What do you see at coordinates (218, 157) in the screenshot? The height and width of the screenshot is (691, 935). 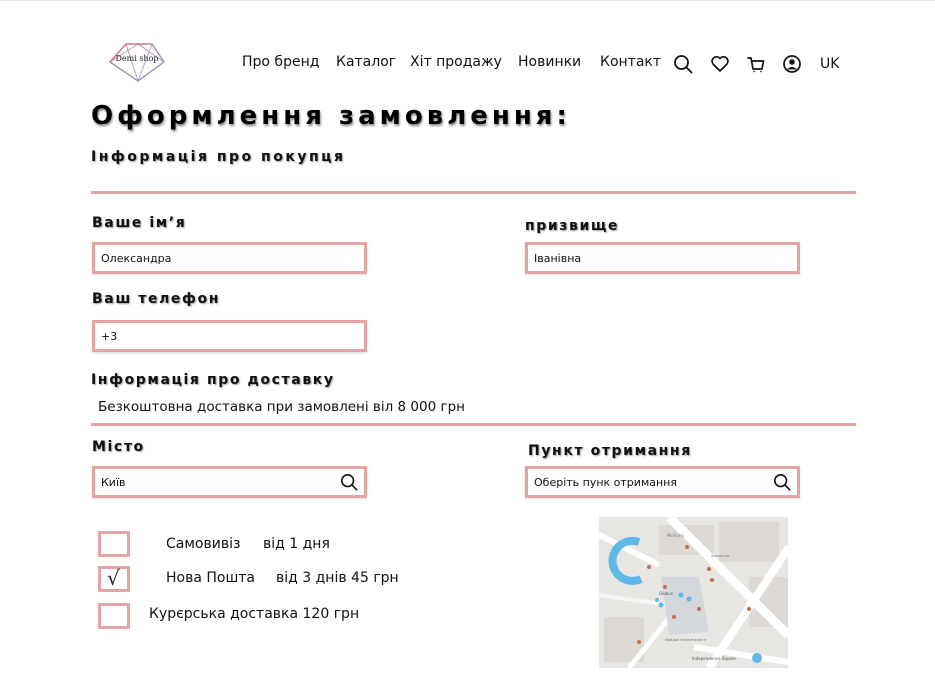 I see `buyer-section-title: Інформація про покупця` at bounding box center [218, 157].